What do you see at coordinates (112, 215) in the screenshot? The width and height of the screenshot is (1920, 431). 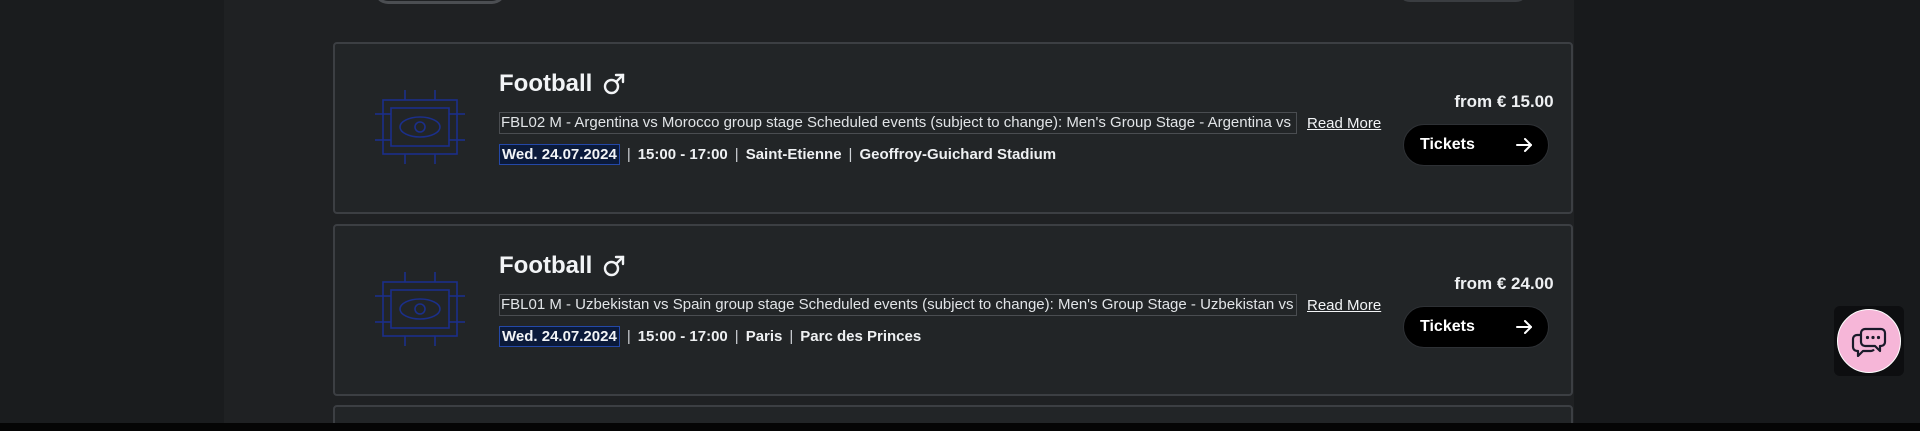 I see `left-gutter` at bounding box center [112, 215].